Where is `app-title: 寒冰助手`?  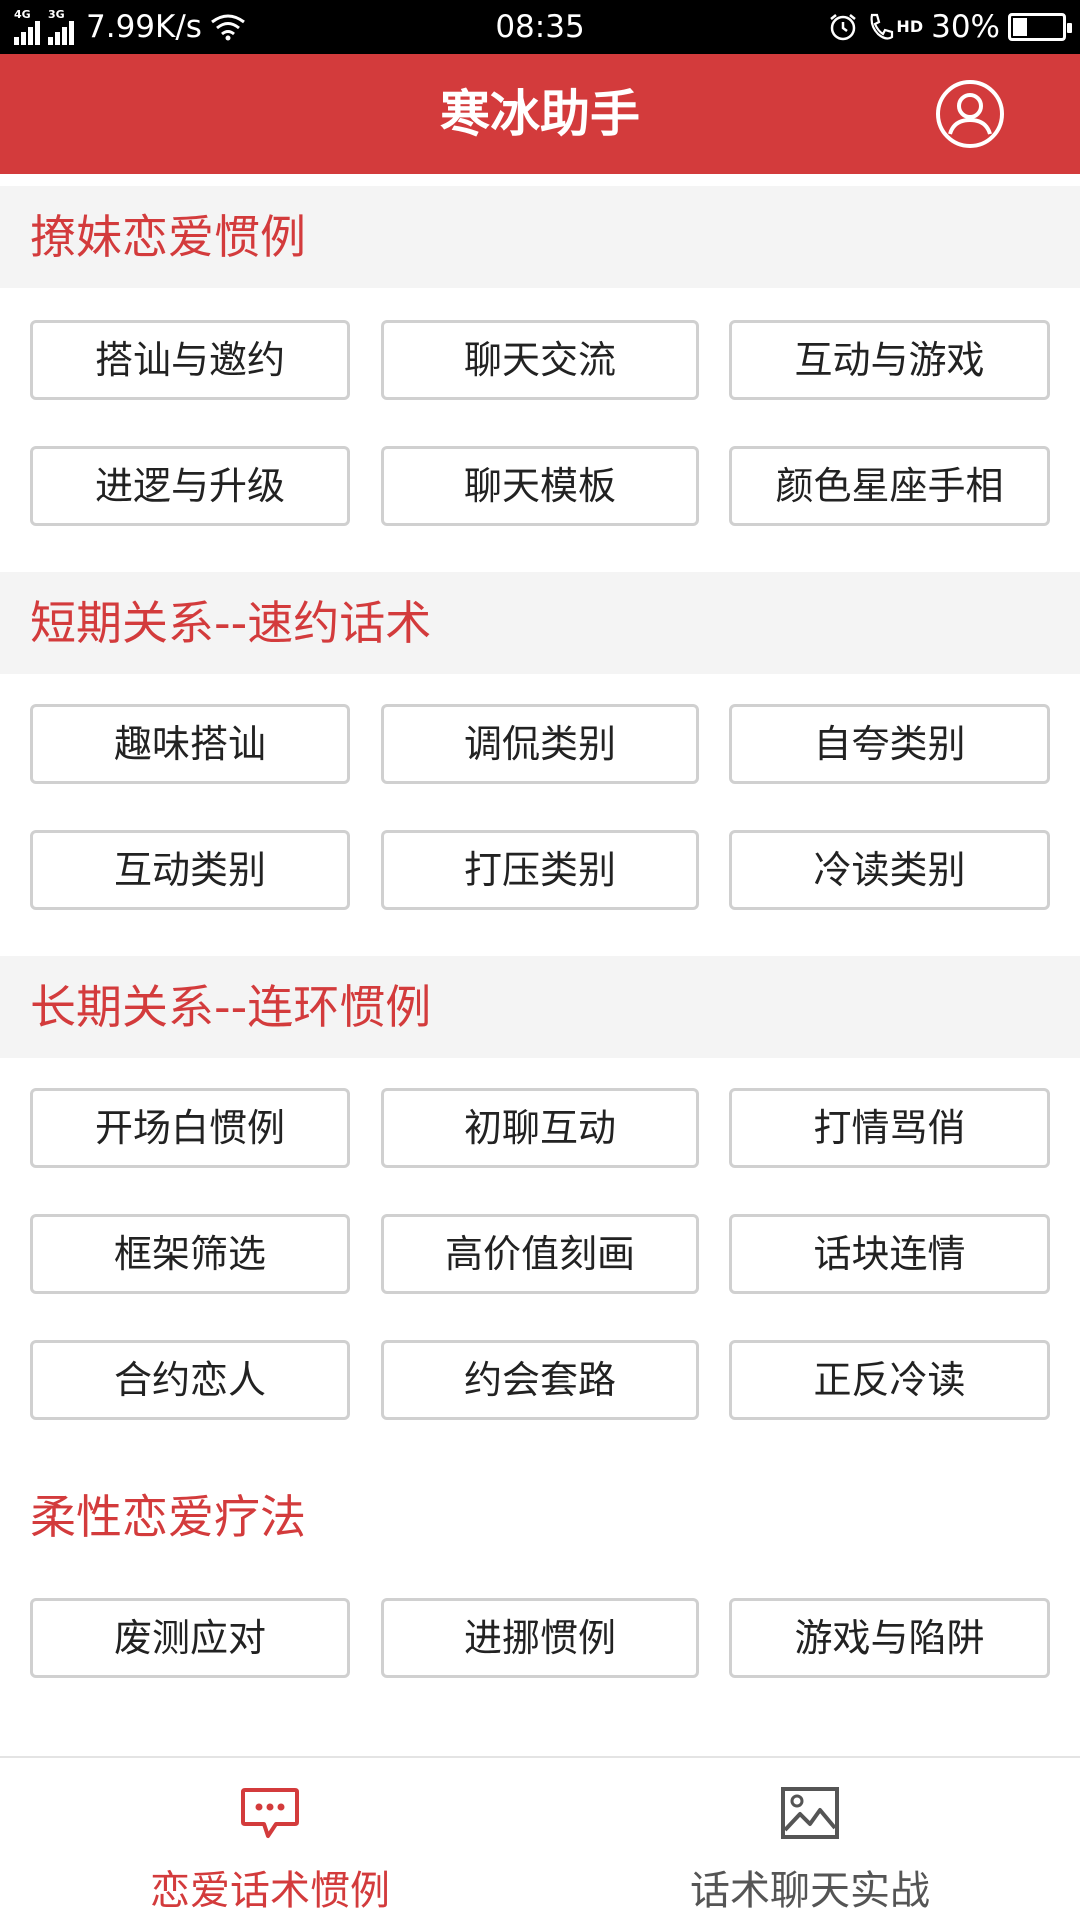 app-title: 寒冰助手 is located at coordinates (540, 114).